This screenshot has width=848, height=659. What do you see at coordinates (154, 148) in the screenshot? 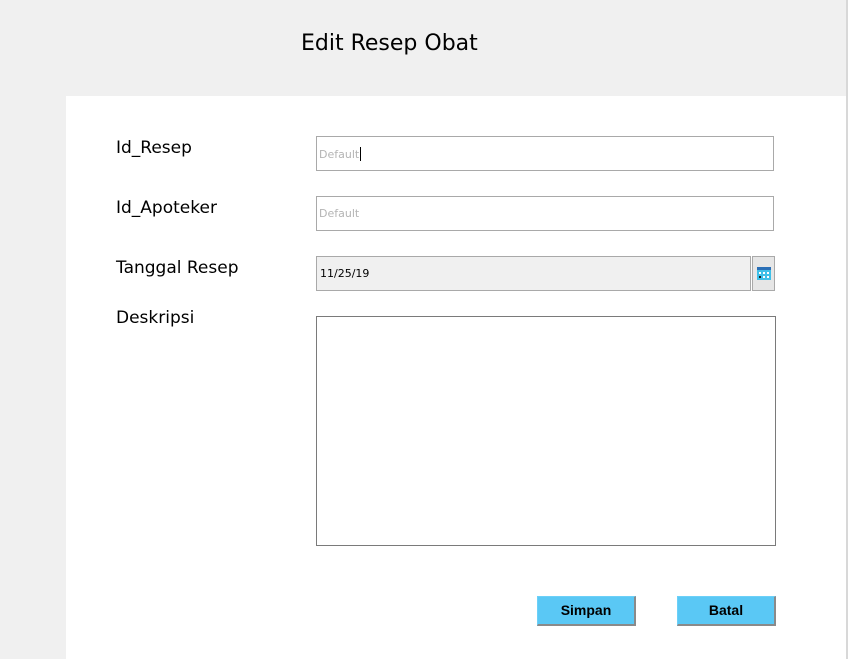
I see `id-resep-label: Id_Resep` at bounding box center [154, 148].